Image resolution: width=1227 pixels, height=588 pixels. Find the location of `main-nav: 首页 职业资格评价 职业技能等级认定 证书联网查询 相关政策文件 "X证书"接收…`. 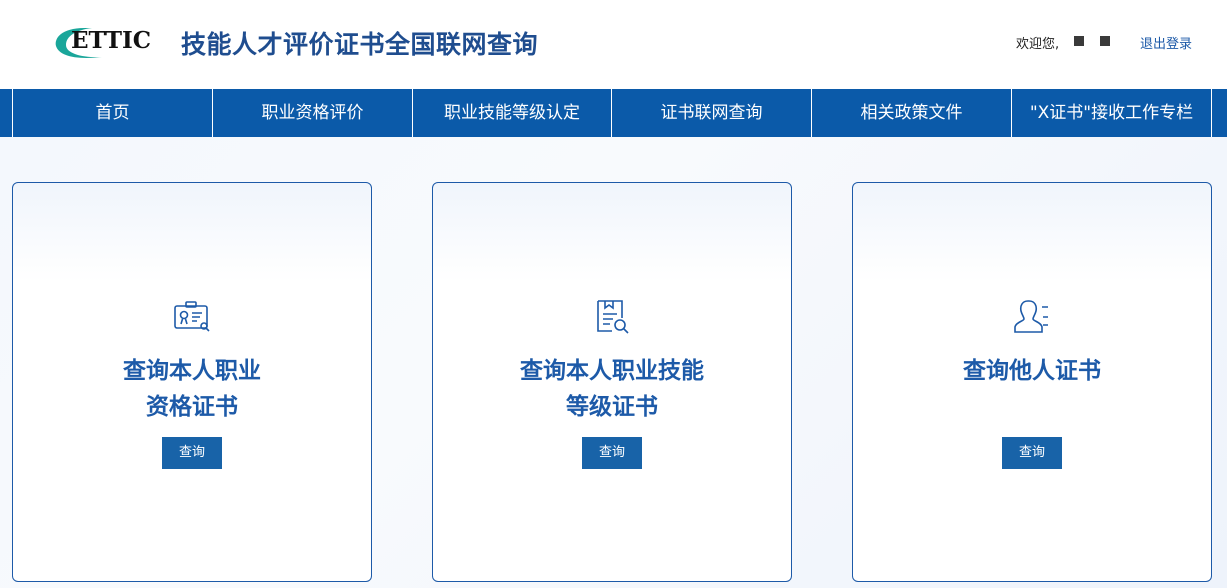

main-nav: 首页 职业资格评价 职业技能等级认定 证书联网查询 相关政策文件 "X证书"接收… is located at coordinates (613, 113).